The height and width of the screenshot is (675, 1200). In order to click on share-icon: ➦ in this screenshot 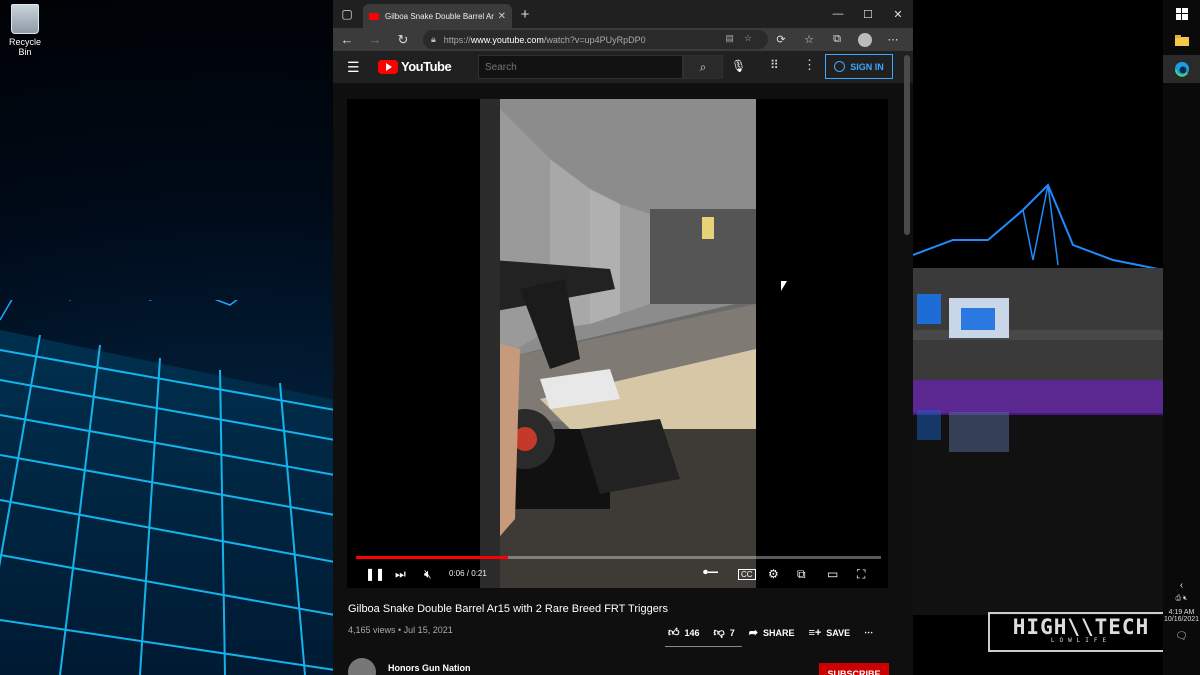, I will do `click(753, 633)`.